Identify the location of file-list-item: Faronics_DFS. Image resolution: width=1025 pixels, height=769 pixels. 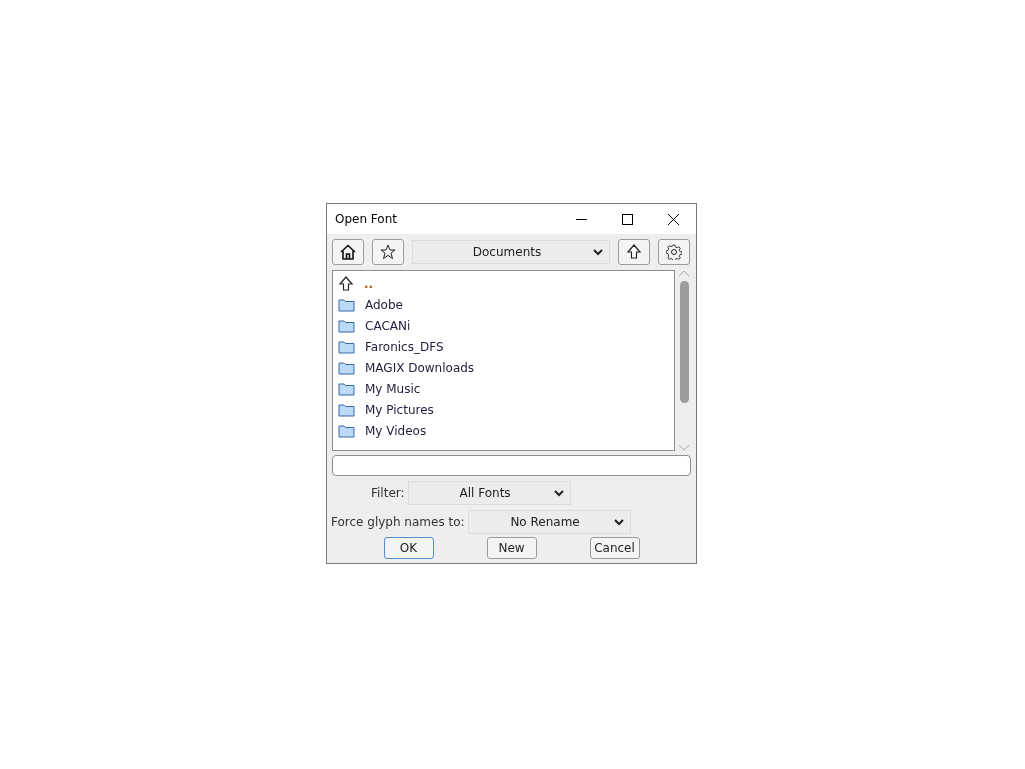
(503, 346).